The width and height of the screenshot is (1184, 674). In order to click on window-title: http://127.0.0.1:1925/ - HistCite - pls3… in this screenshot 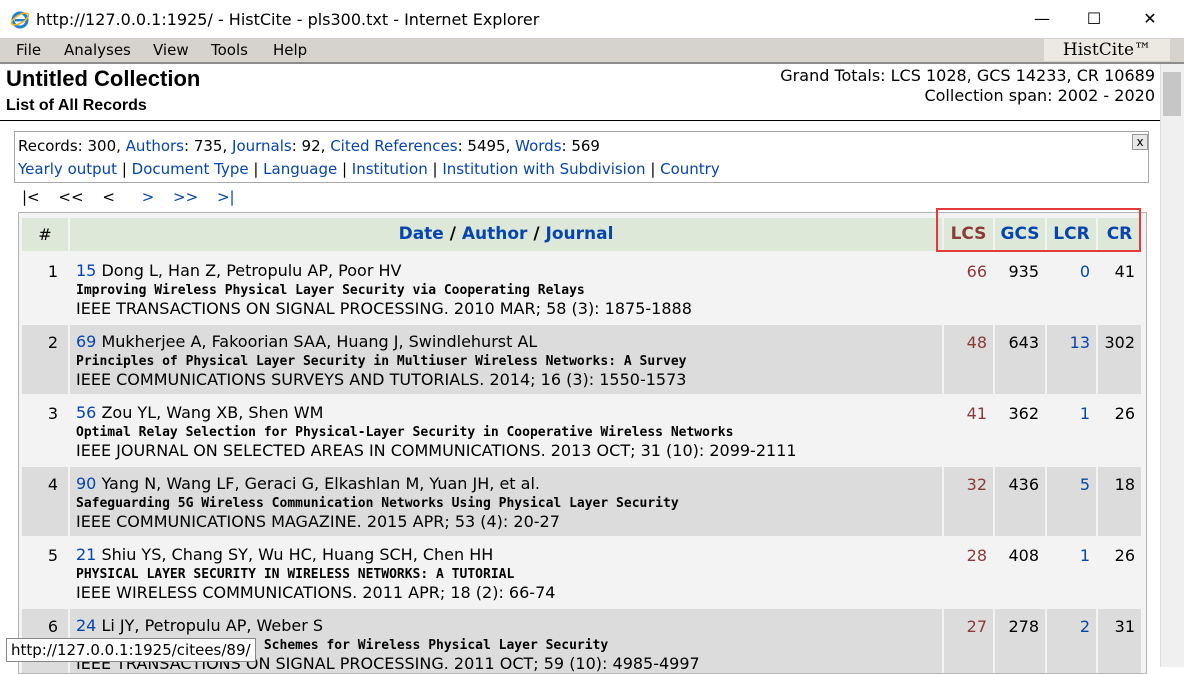, I will do `click(288, 19)`.